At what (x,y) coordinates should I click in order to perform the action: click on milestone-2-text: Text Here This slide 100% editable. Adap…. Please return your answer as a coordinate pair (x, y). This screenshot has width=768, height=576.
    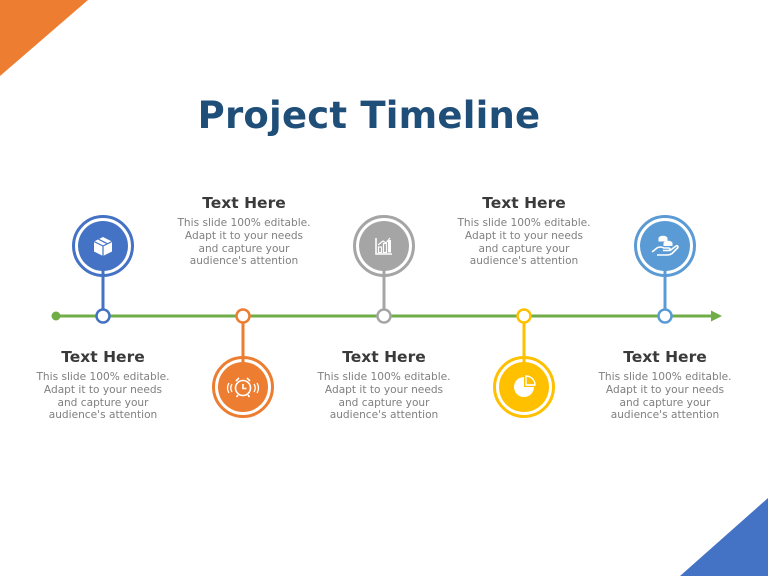
    Looking at the image, I should click on (244, 231).